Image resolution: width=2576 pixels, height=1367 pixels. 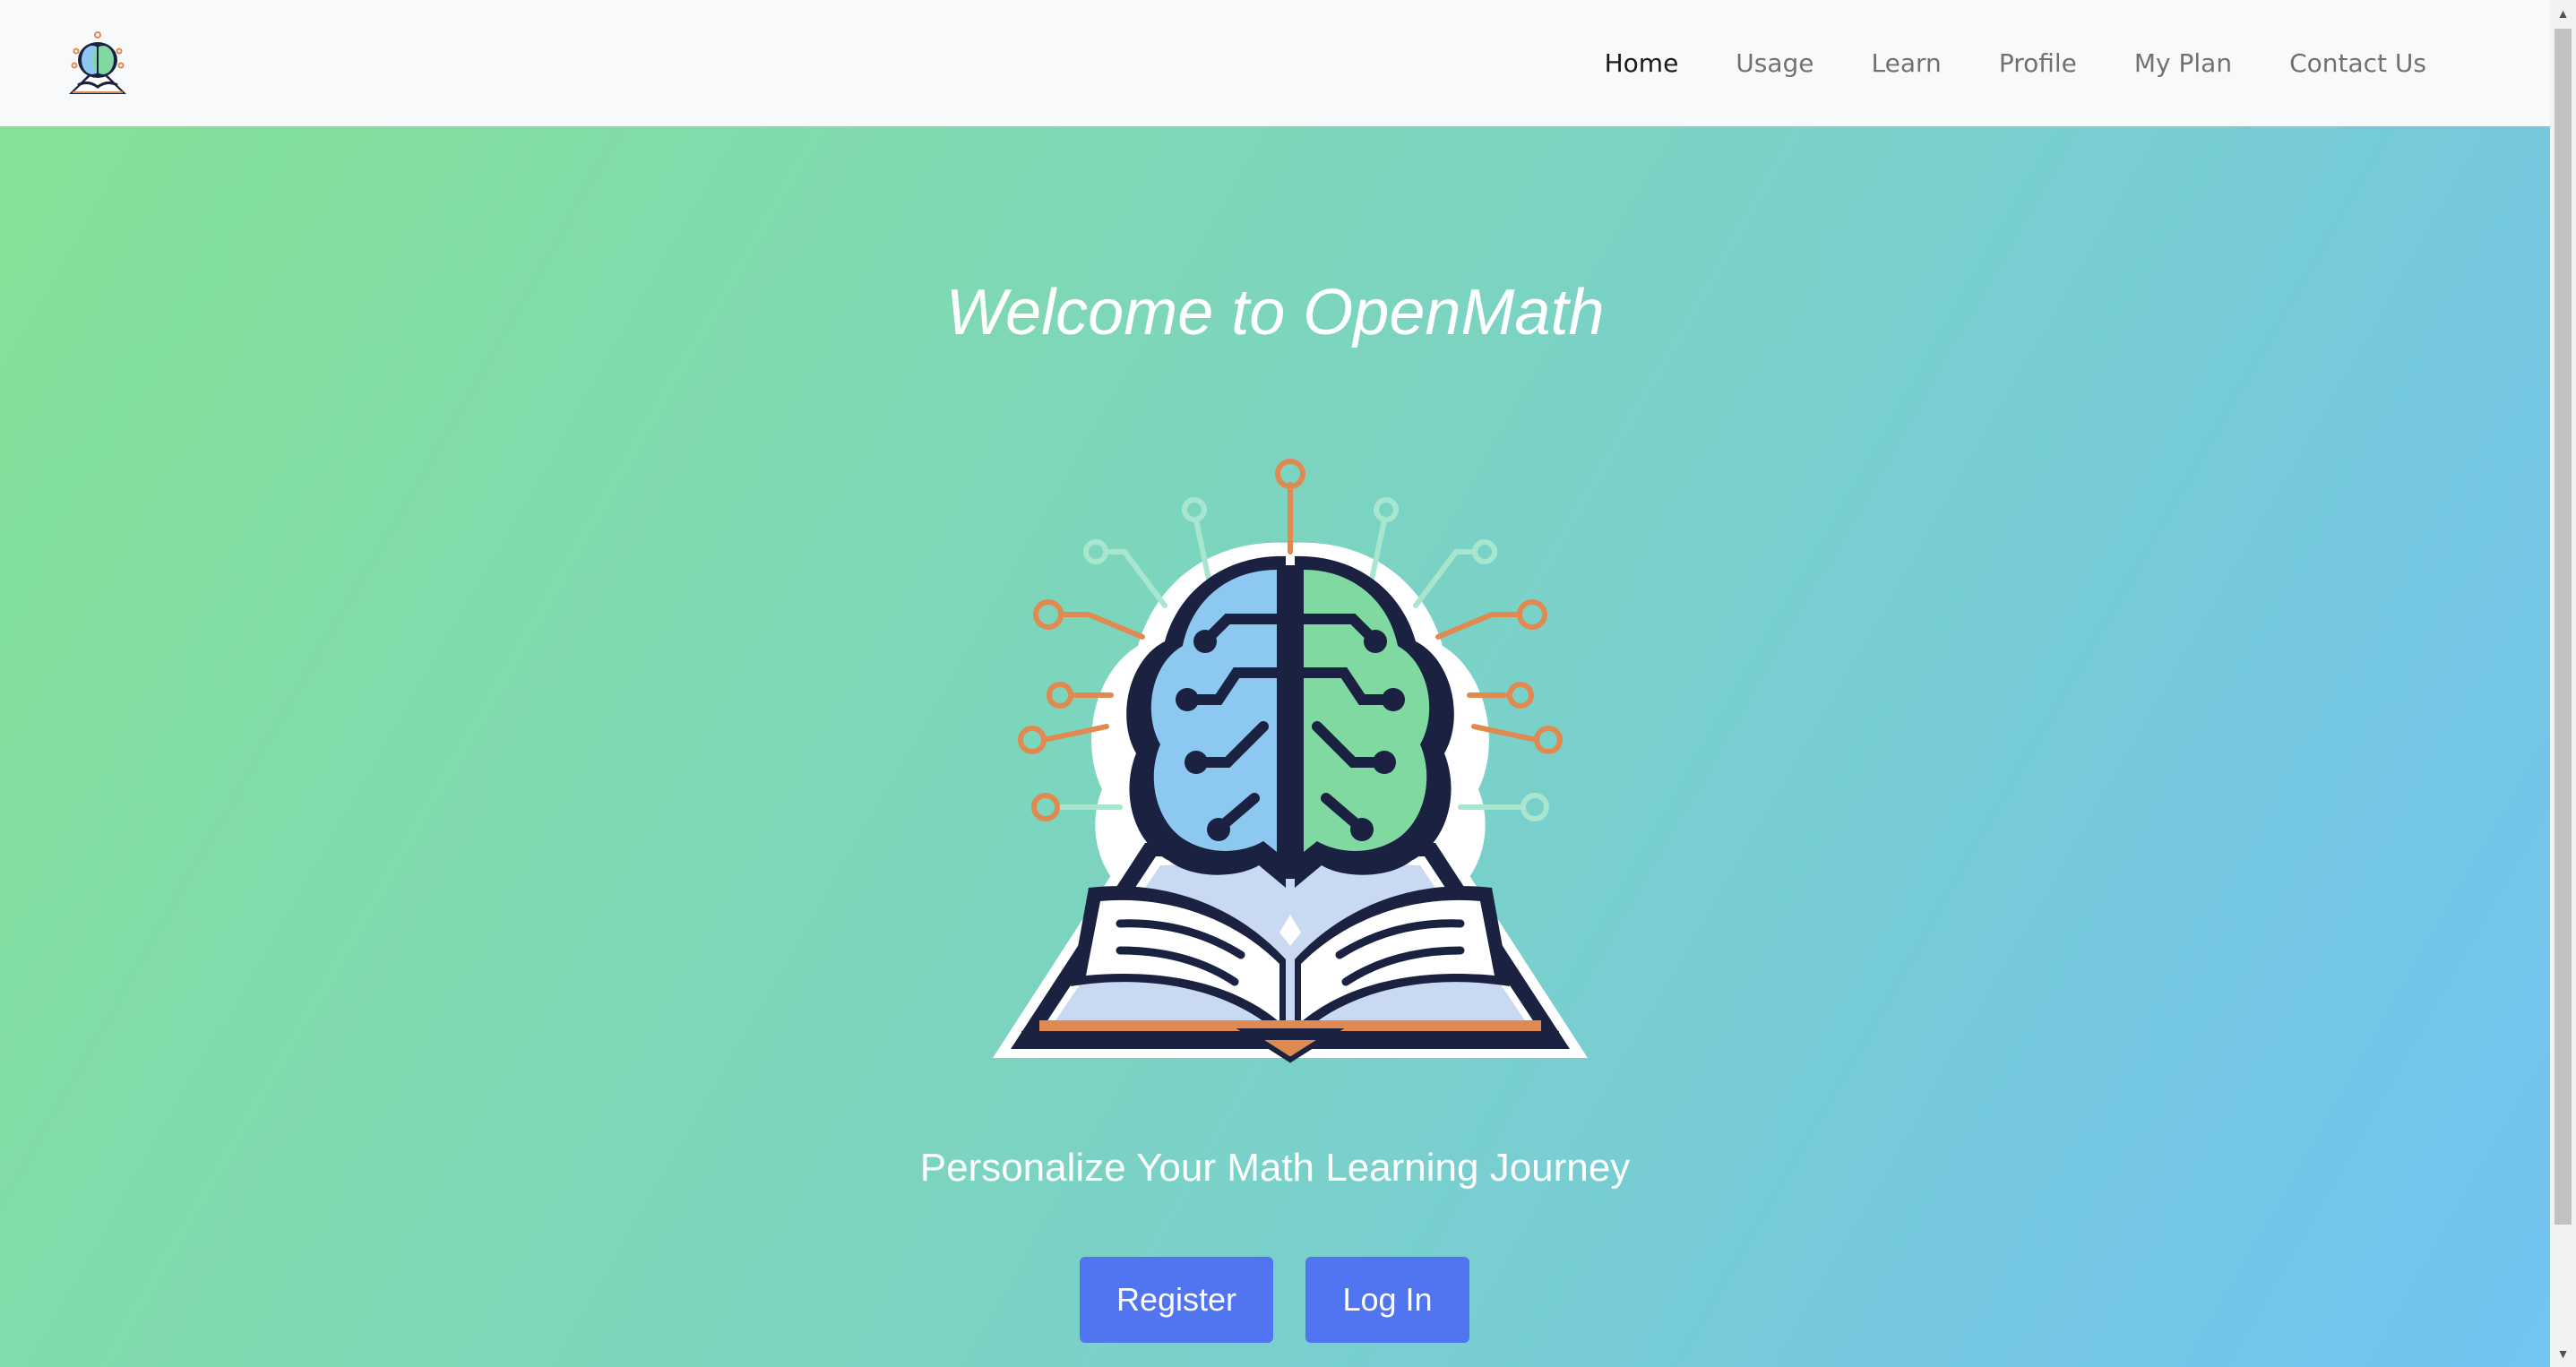 What do you see at coordinates (2563, 1353) in the screenshot?
I see `scroll-down-arrow-icon: ▼` at bounding box center [2563, 1353].